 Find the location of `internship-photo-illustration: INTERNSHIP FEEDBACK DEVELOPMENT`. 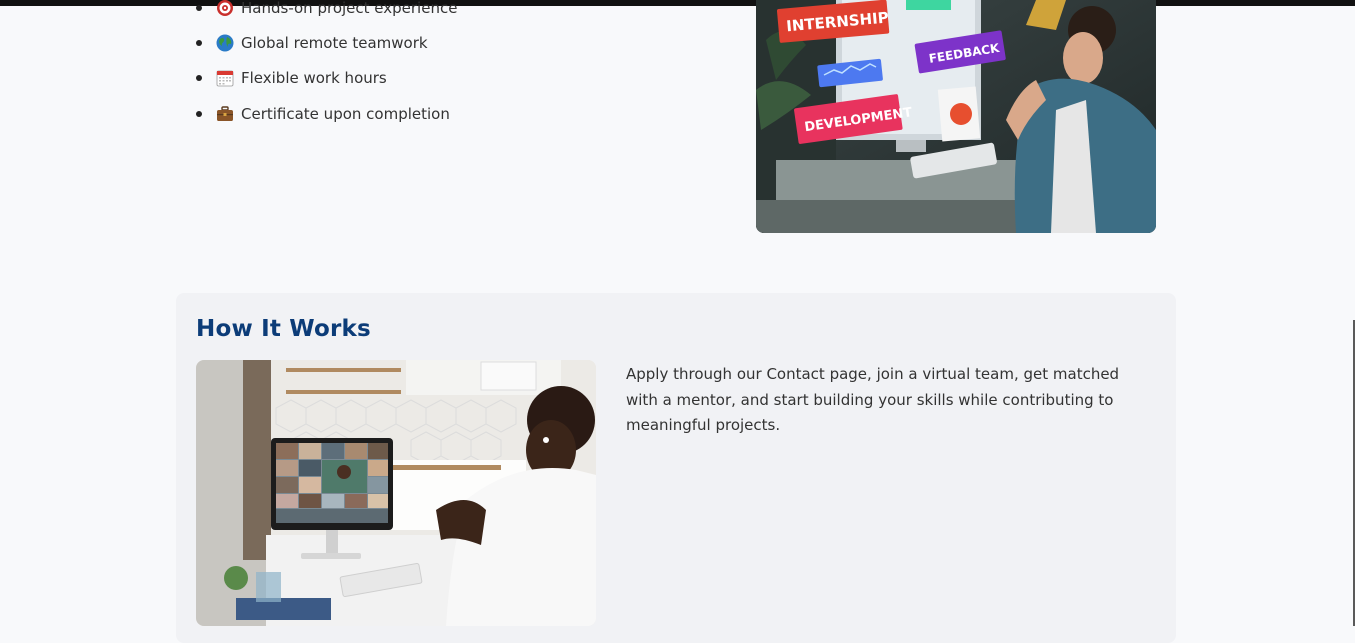

internship-photo-illustration: INTERNSHIP FEEDBACK DEVELOPMENT is located at coordinates (956, 116).